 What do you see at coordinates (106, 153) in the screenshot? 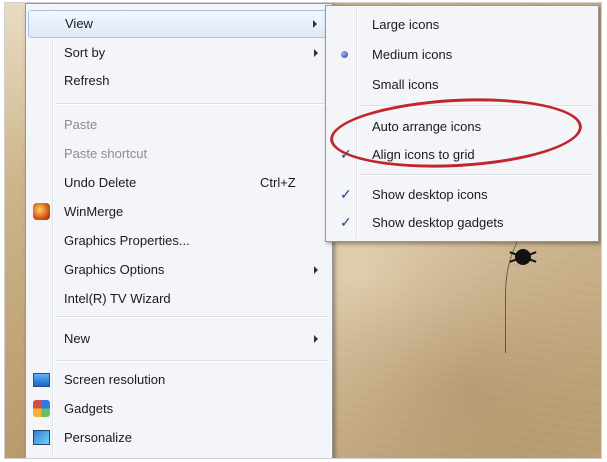
I see `menu-item-label: Paste shortcut` at bounding box center [106, 153].